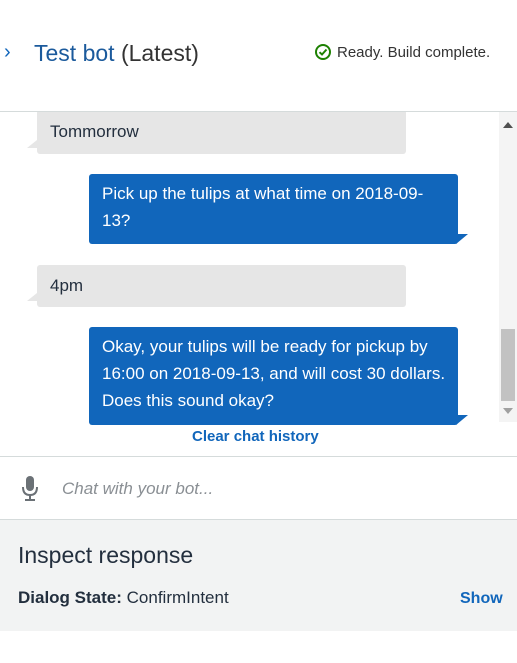  I want to click on chat-input, so click(277, 489).